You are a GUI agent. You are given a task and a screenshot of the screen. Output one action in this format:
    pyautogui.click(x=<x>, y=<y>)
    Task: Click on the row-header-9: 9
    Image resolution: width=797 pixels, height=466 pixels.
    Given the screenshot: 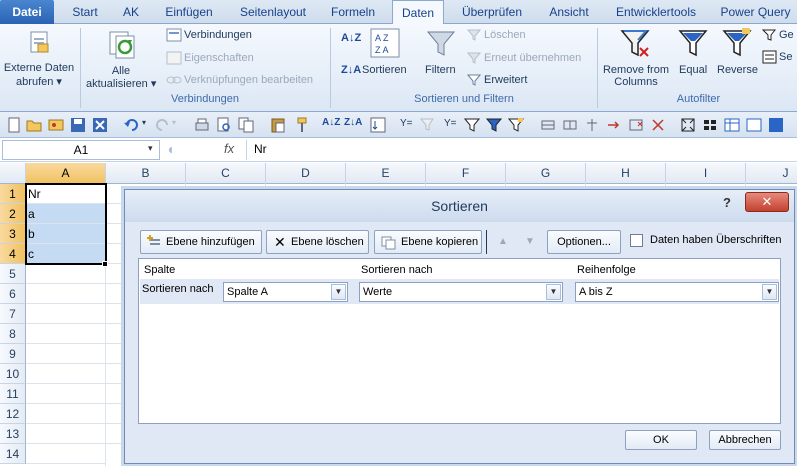 What is the action you would take?
    pyautogui.click(x=13, y=354)
    